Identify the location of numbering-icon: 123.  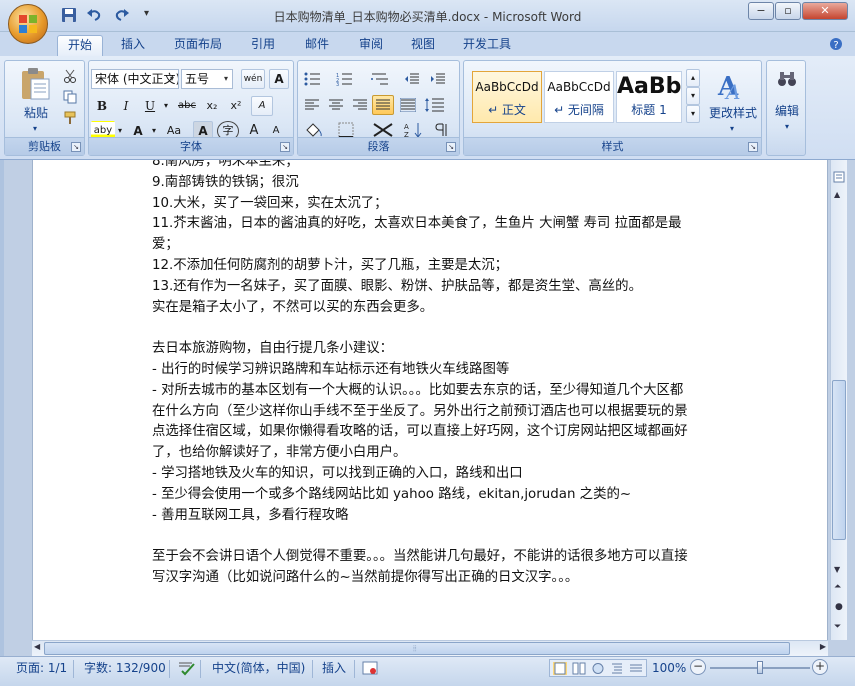
(345, 79).